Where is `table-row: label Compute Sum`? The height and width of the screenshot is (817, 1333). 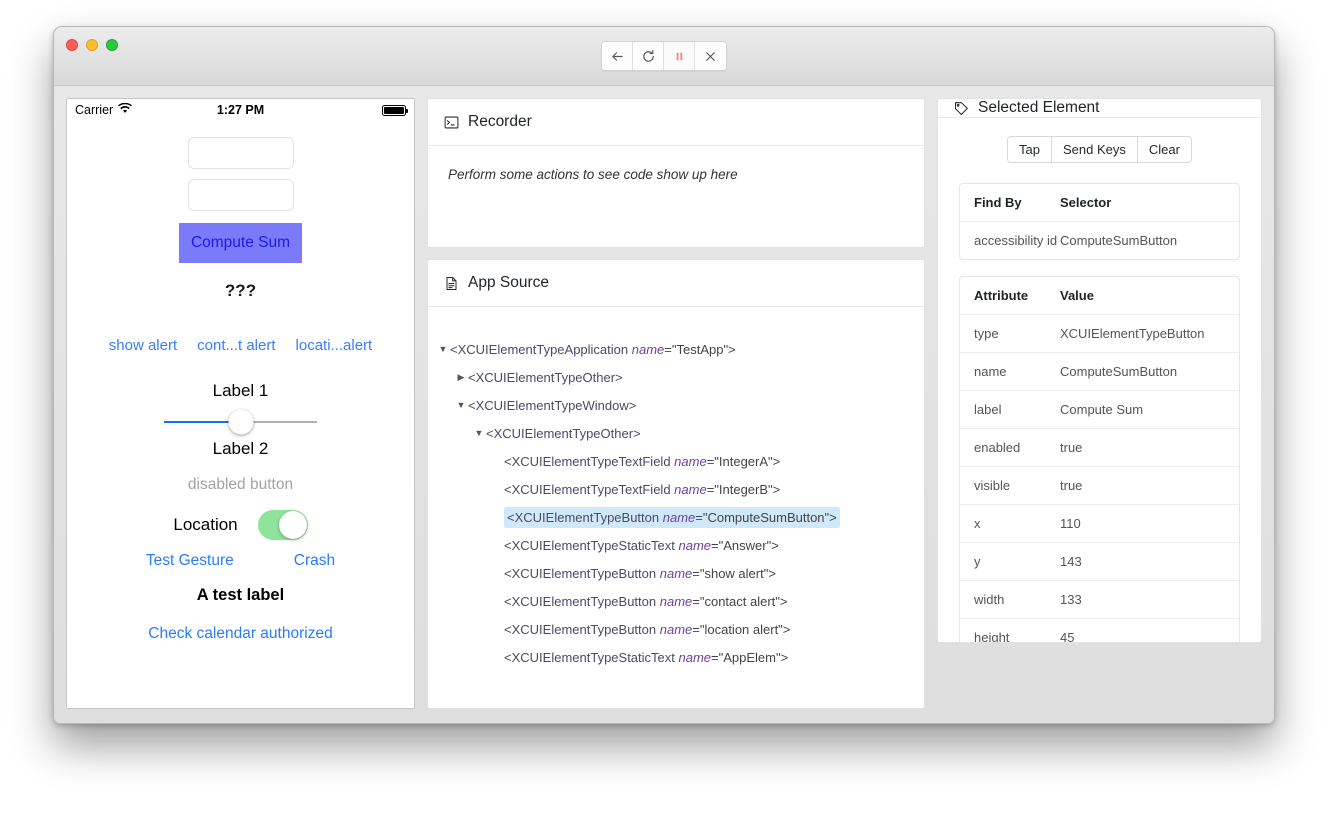
table-row: label Compute Sum is located at coordinates (1099, 410).